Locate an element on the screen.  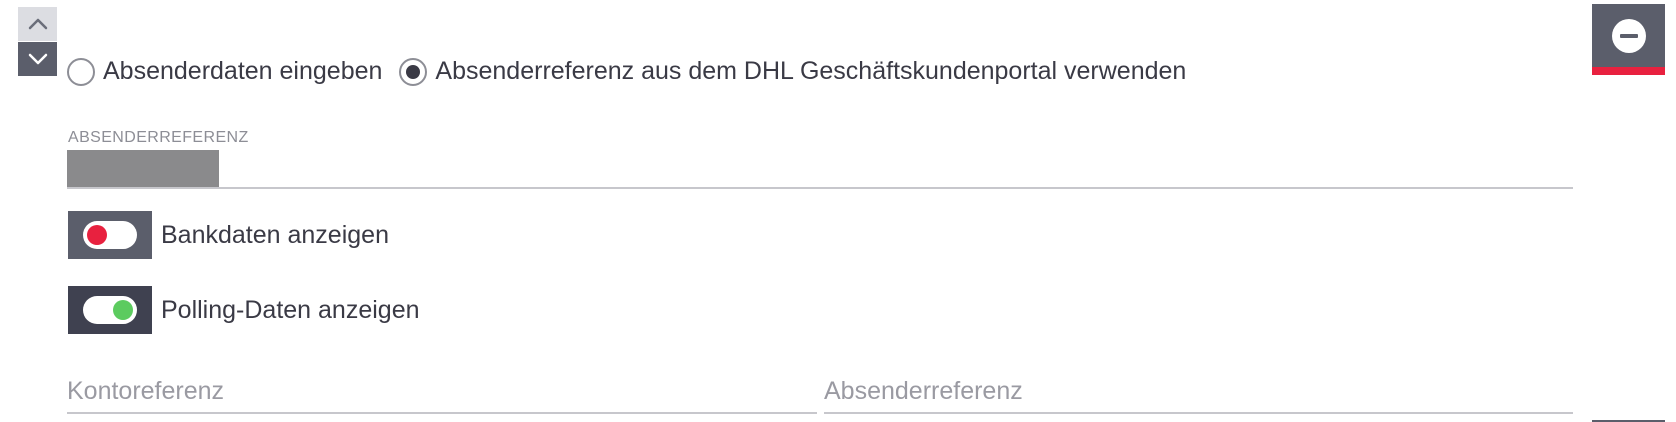
minus-circle-icon is located at coordinates (1628, 35).